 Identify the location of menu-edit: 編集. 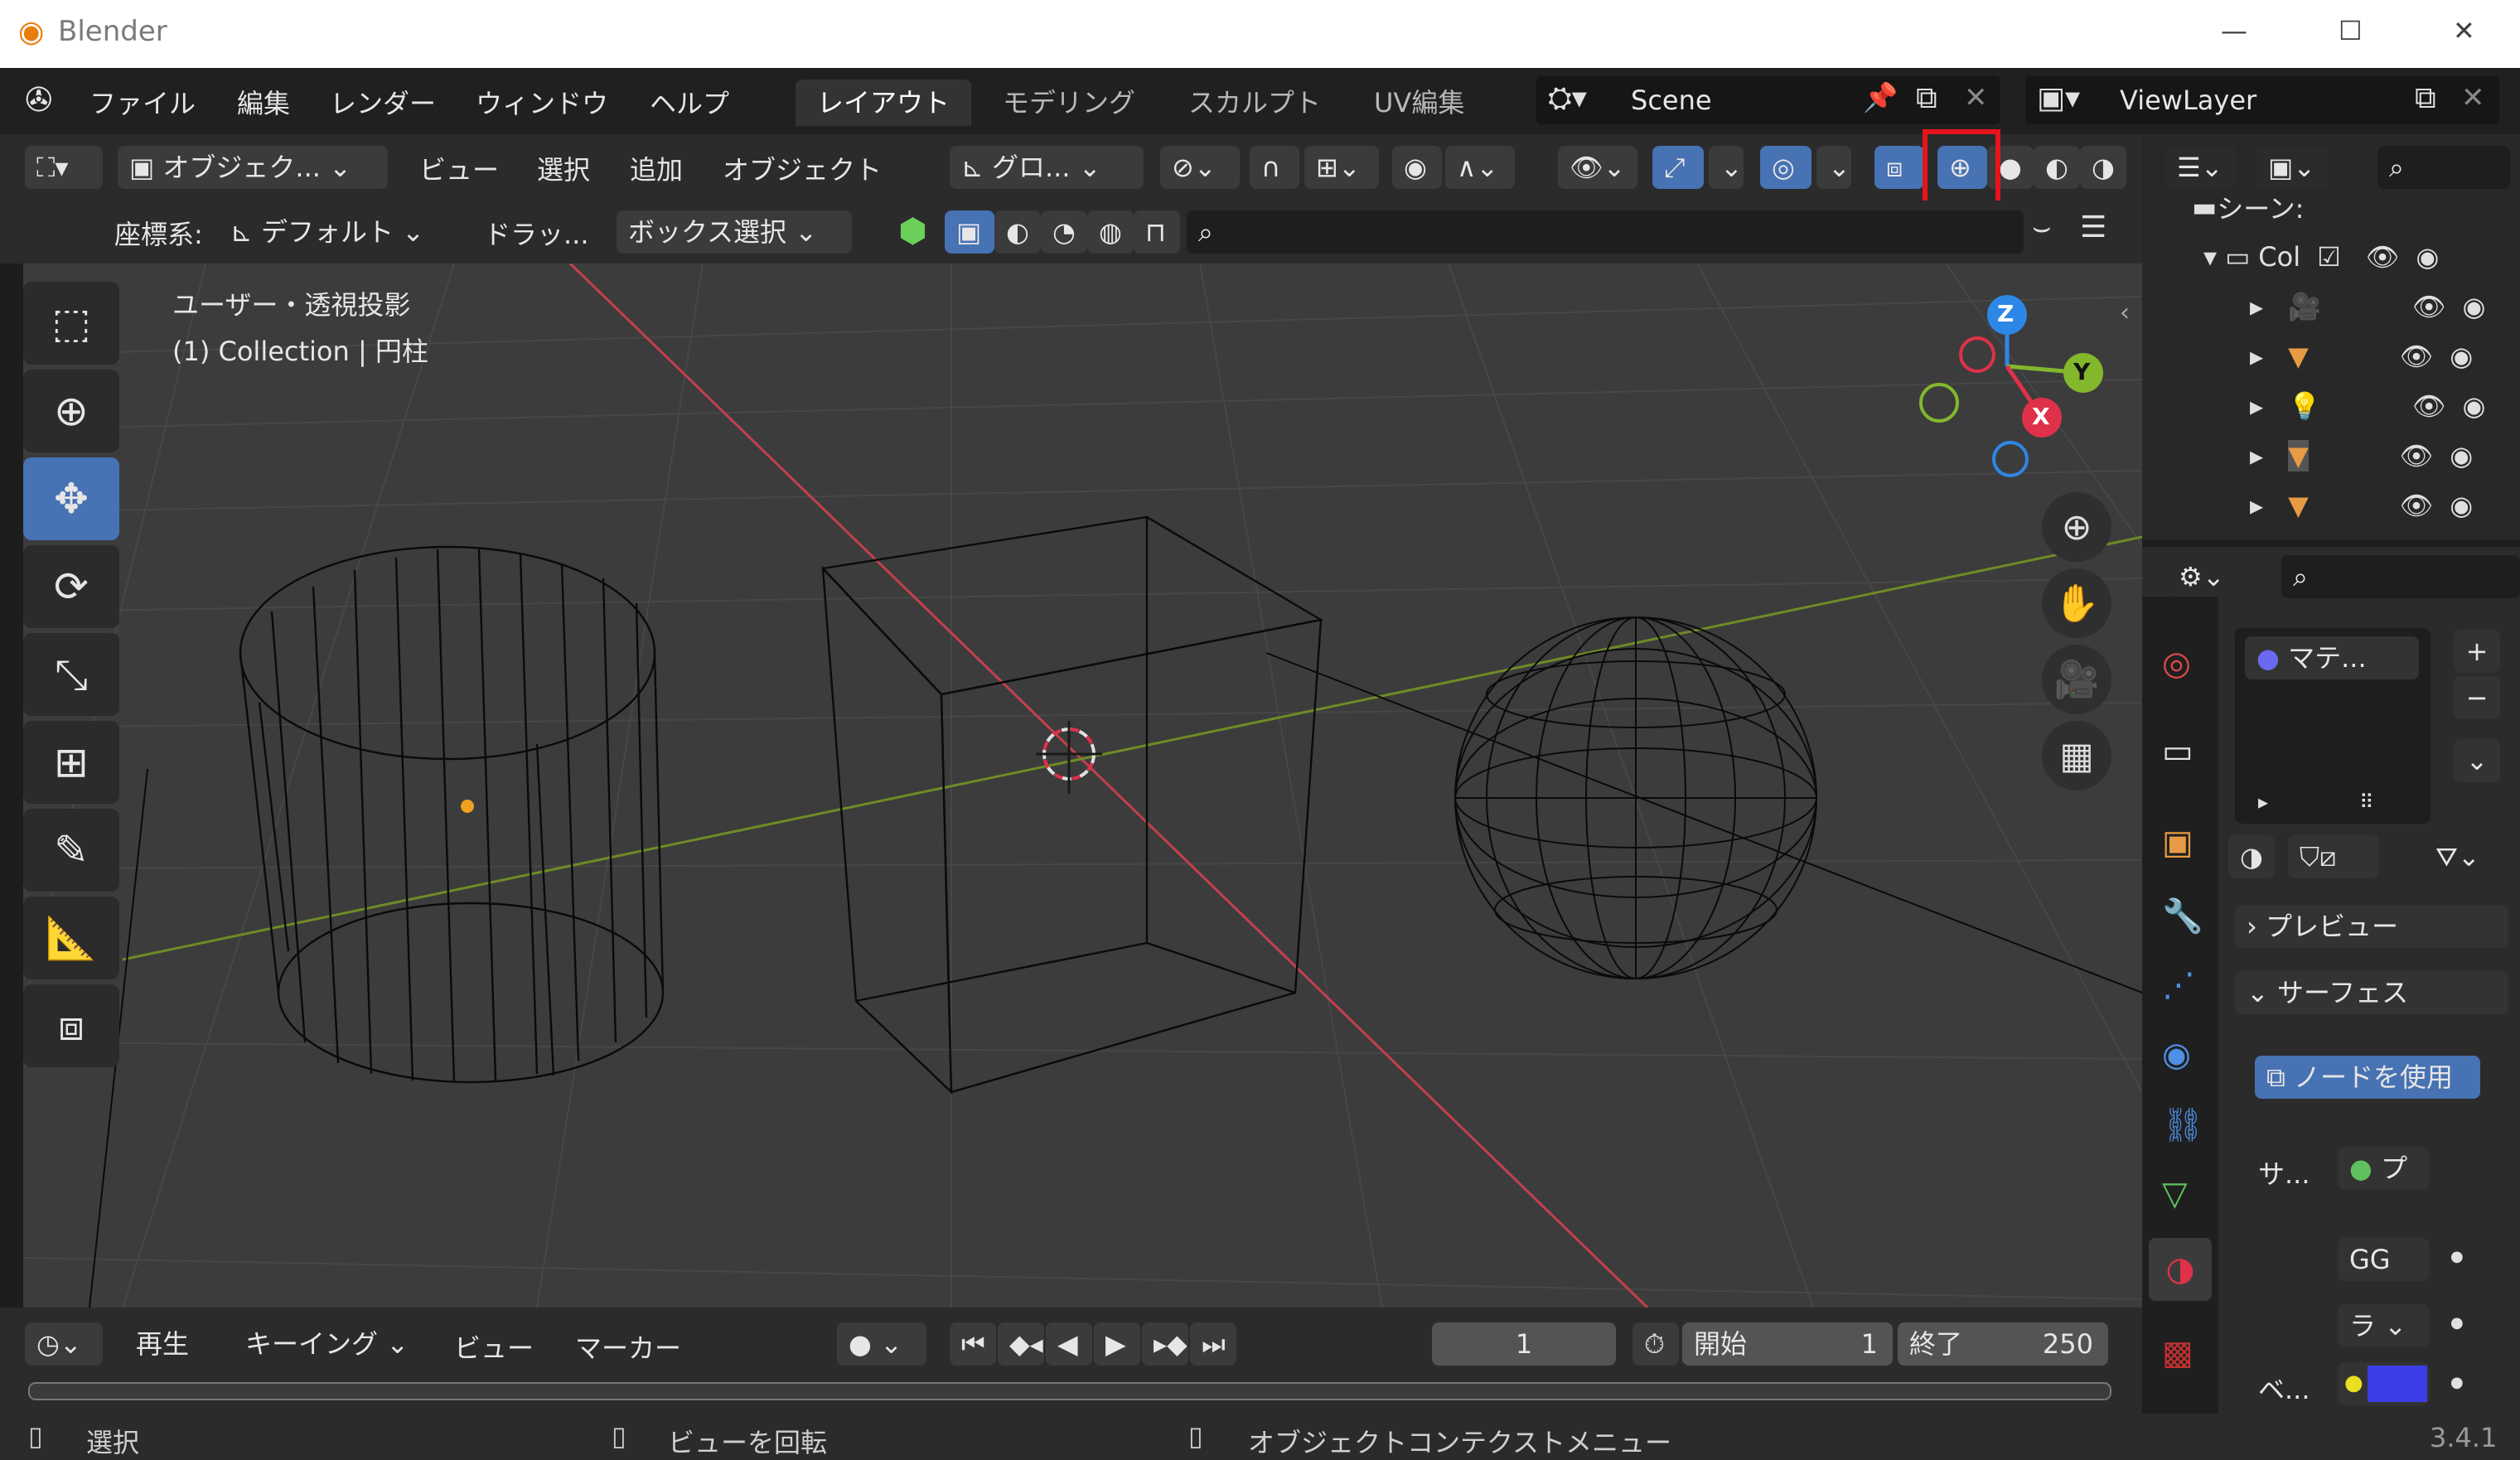
(263, 102).